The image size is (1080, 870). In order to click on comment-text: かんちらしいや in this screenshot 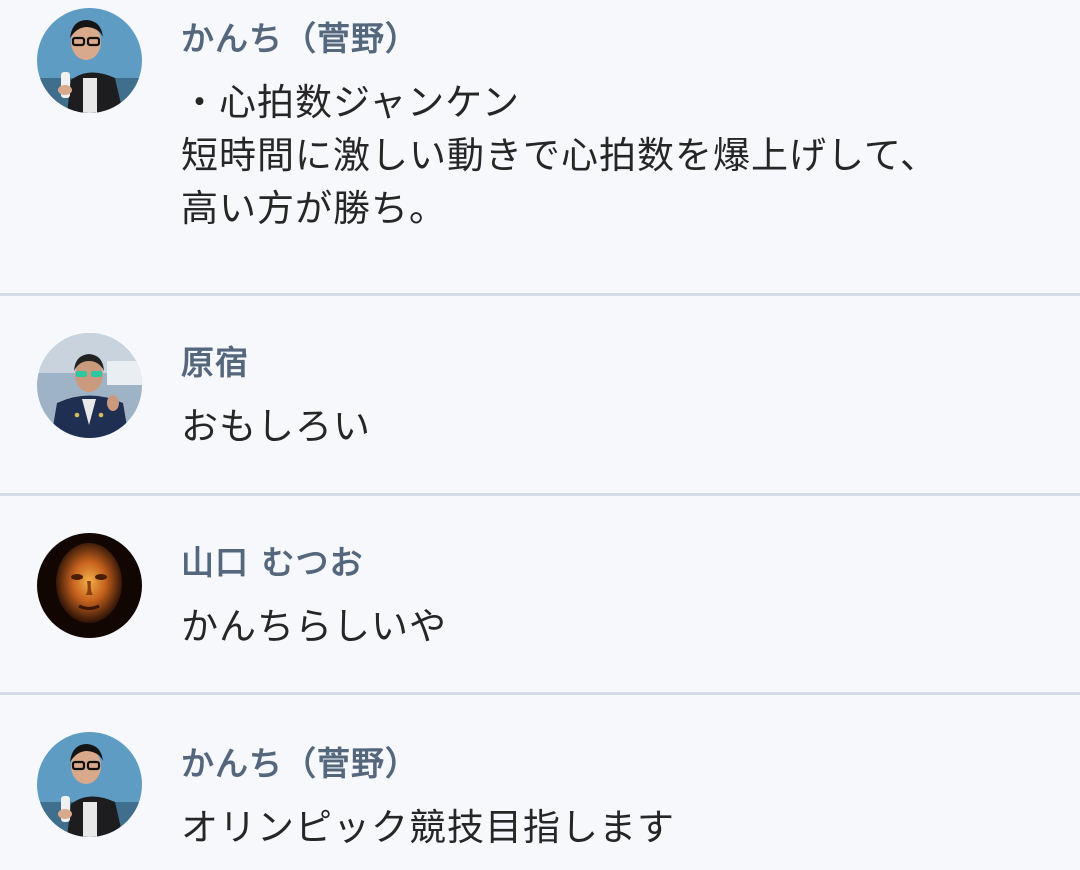, I will do `click(314, 626)`.